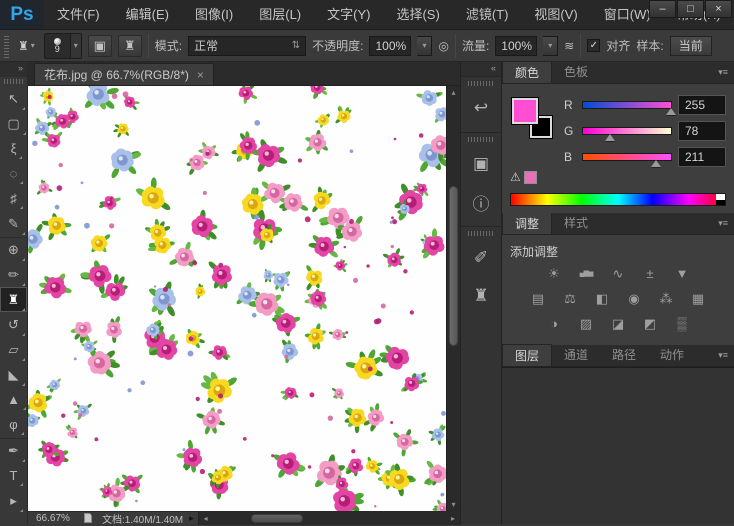 The width and height of the screenshot is (734, 526). Describe the element at coordinates (516, 45) in the screenshot. I see `flow-input: 100%` at that location.